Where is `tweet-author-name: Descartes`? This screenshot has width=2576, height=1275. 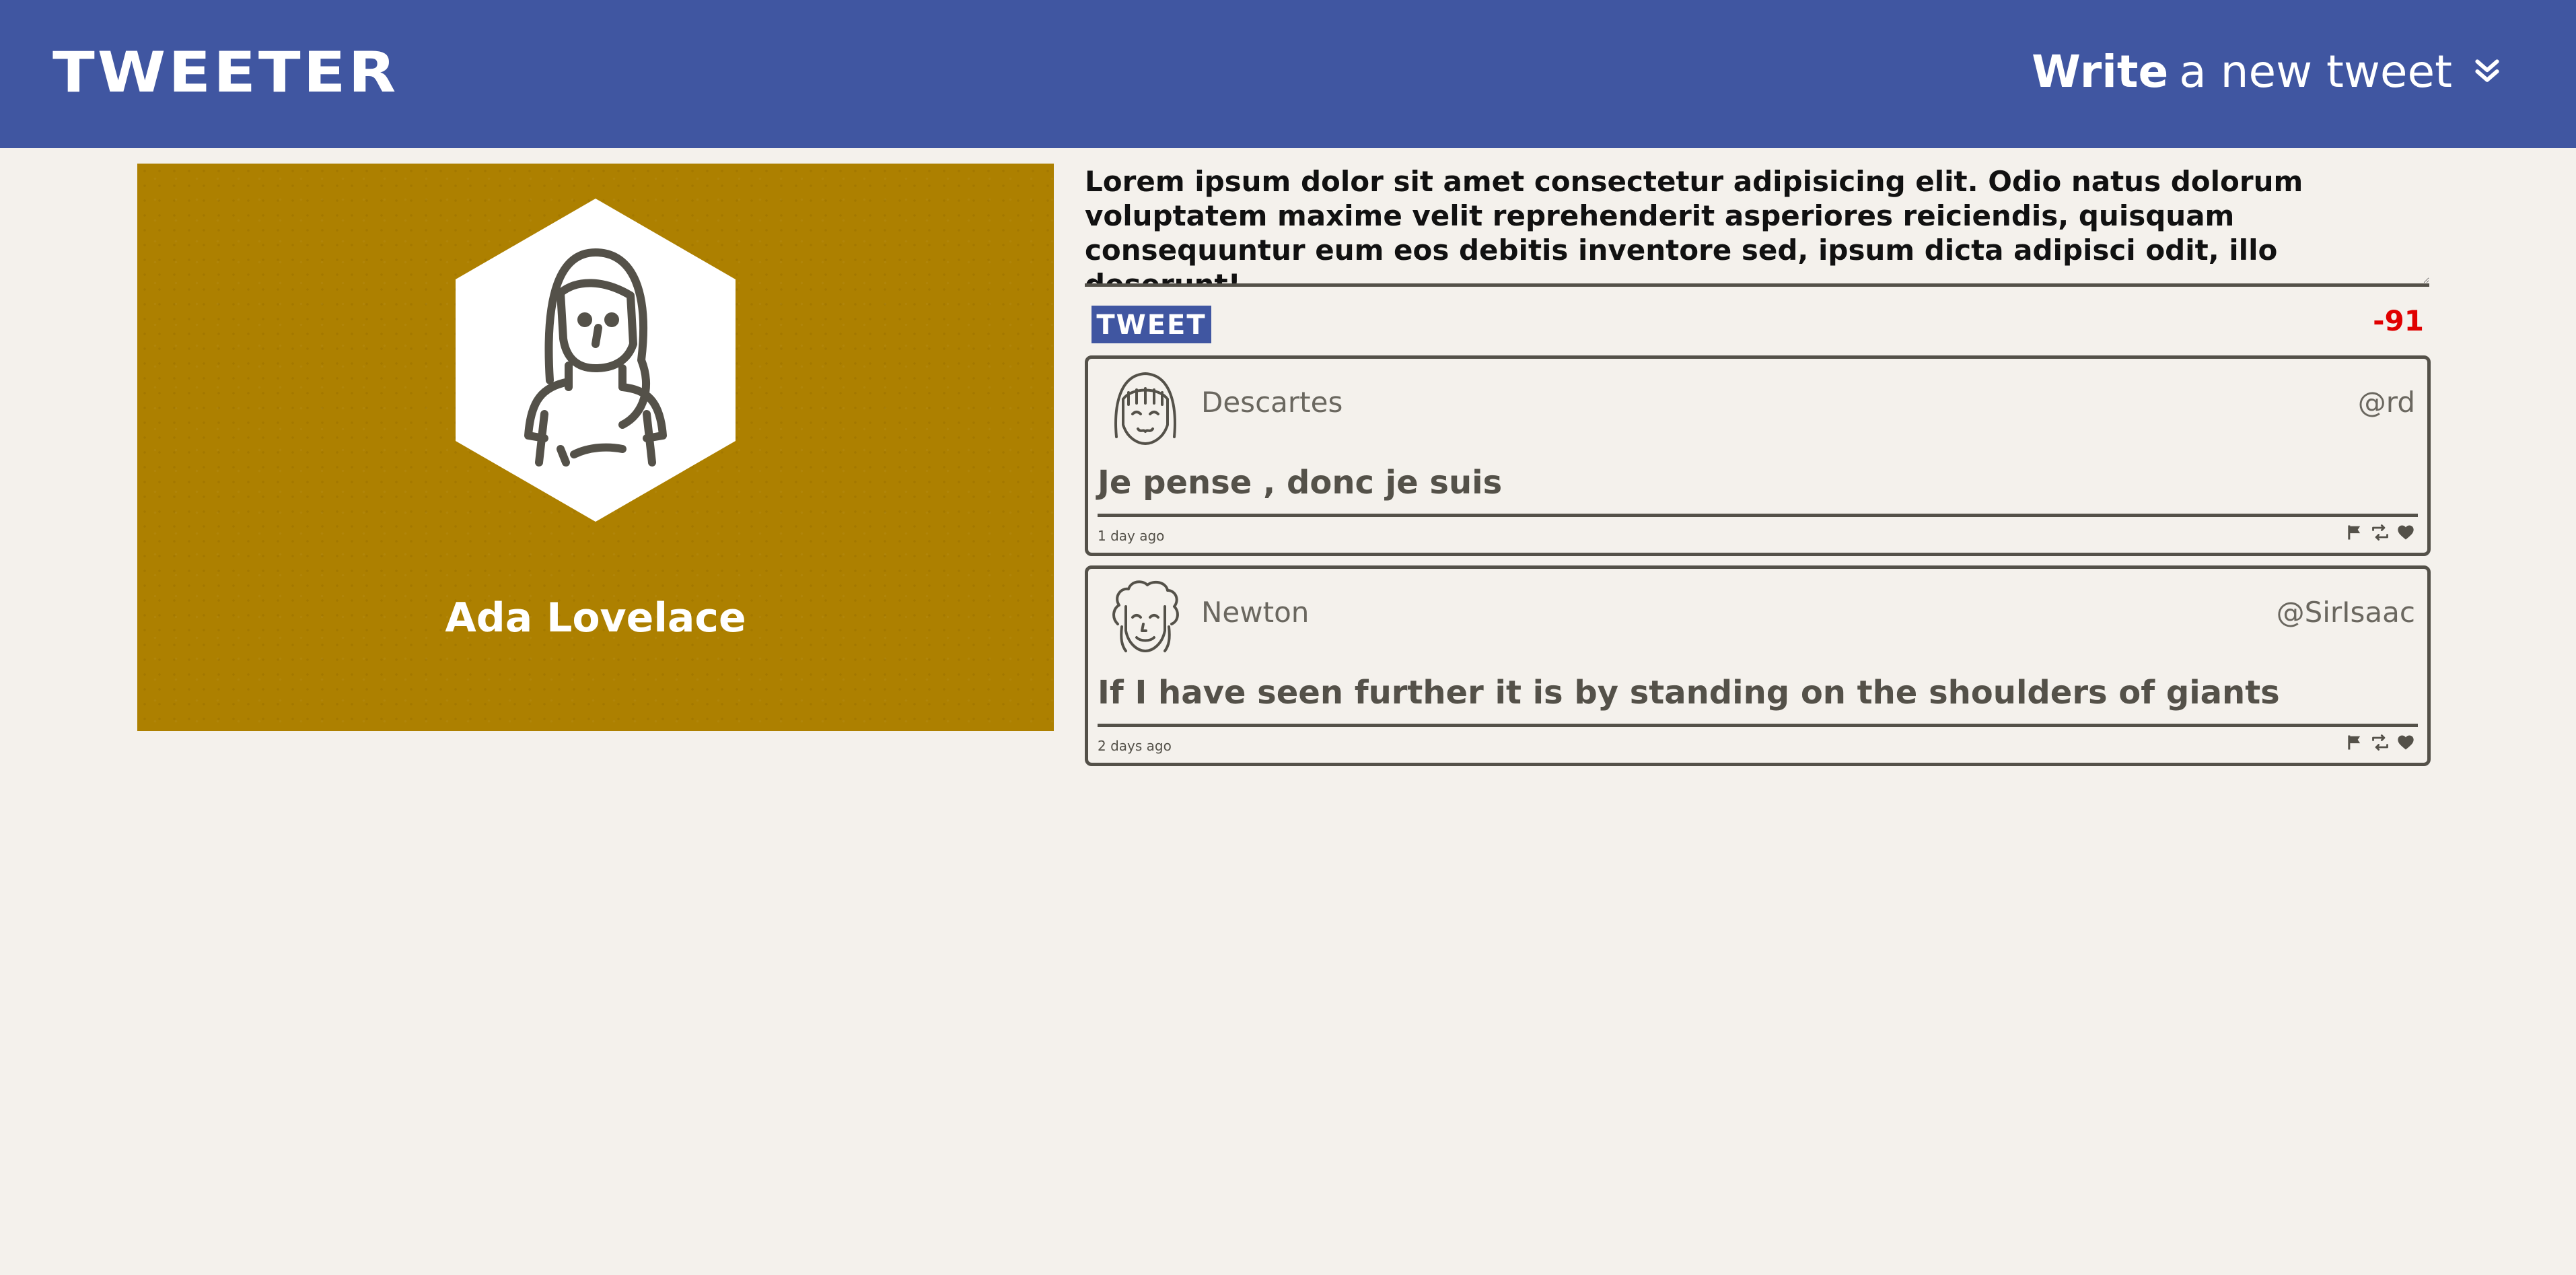 tweet-author-name: Descartes is located at coordinates (1272, 403).